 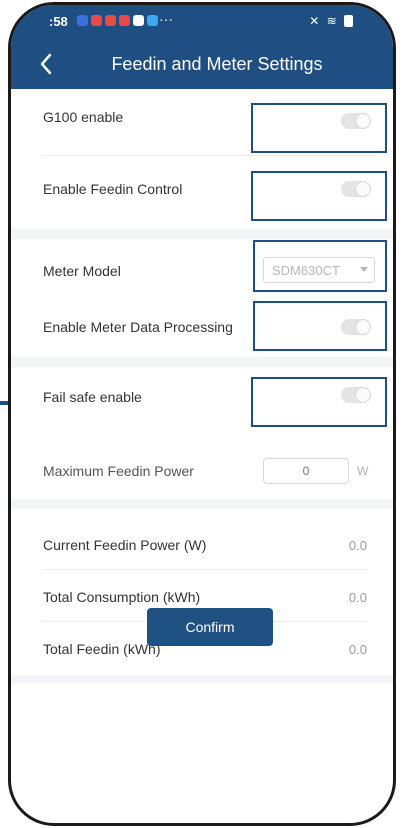 I want to click on fail-safe-label: Fail safe enable, so click(x=92, y=397).